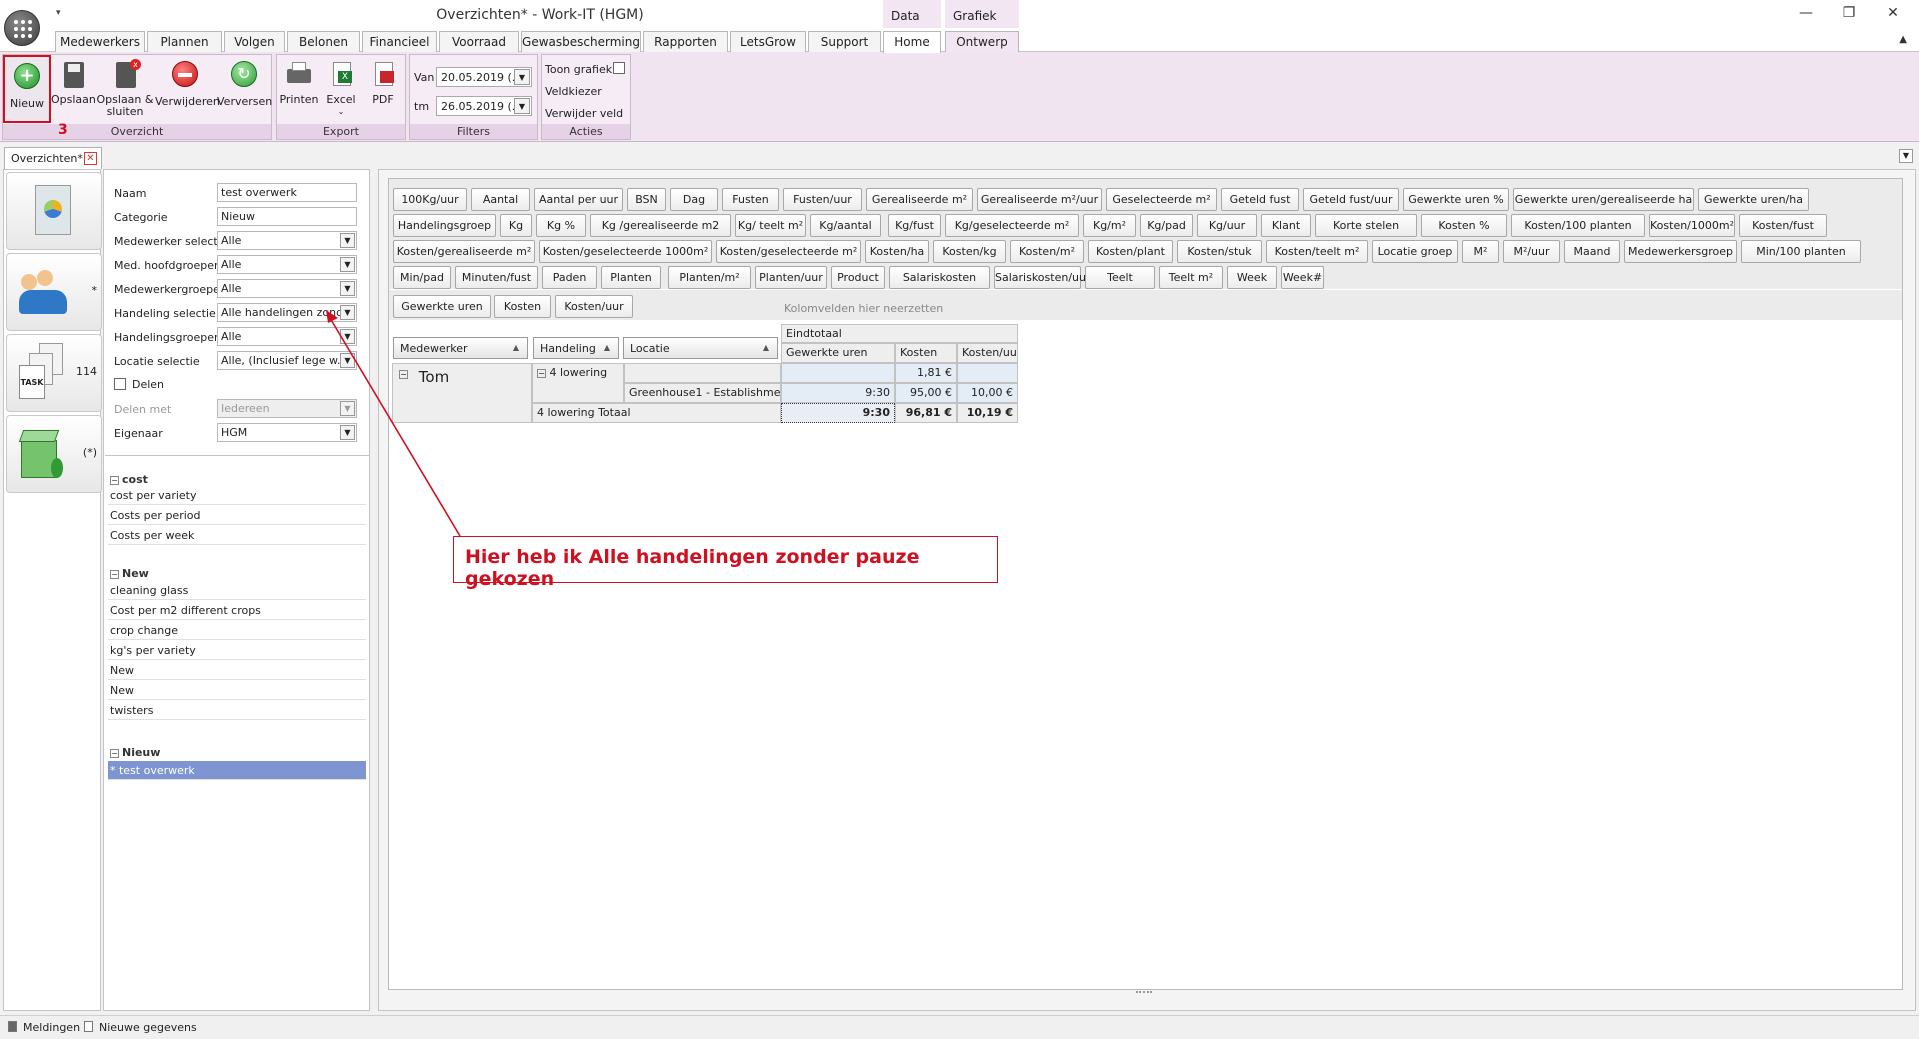 The width and height of the screenshot is (1919, 1039). Describe the element at coordinates (254, 41) in the screenshot. I see `tab-volgen: Volgen` at that location.